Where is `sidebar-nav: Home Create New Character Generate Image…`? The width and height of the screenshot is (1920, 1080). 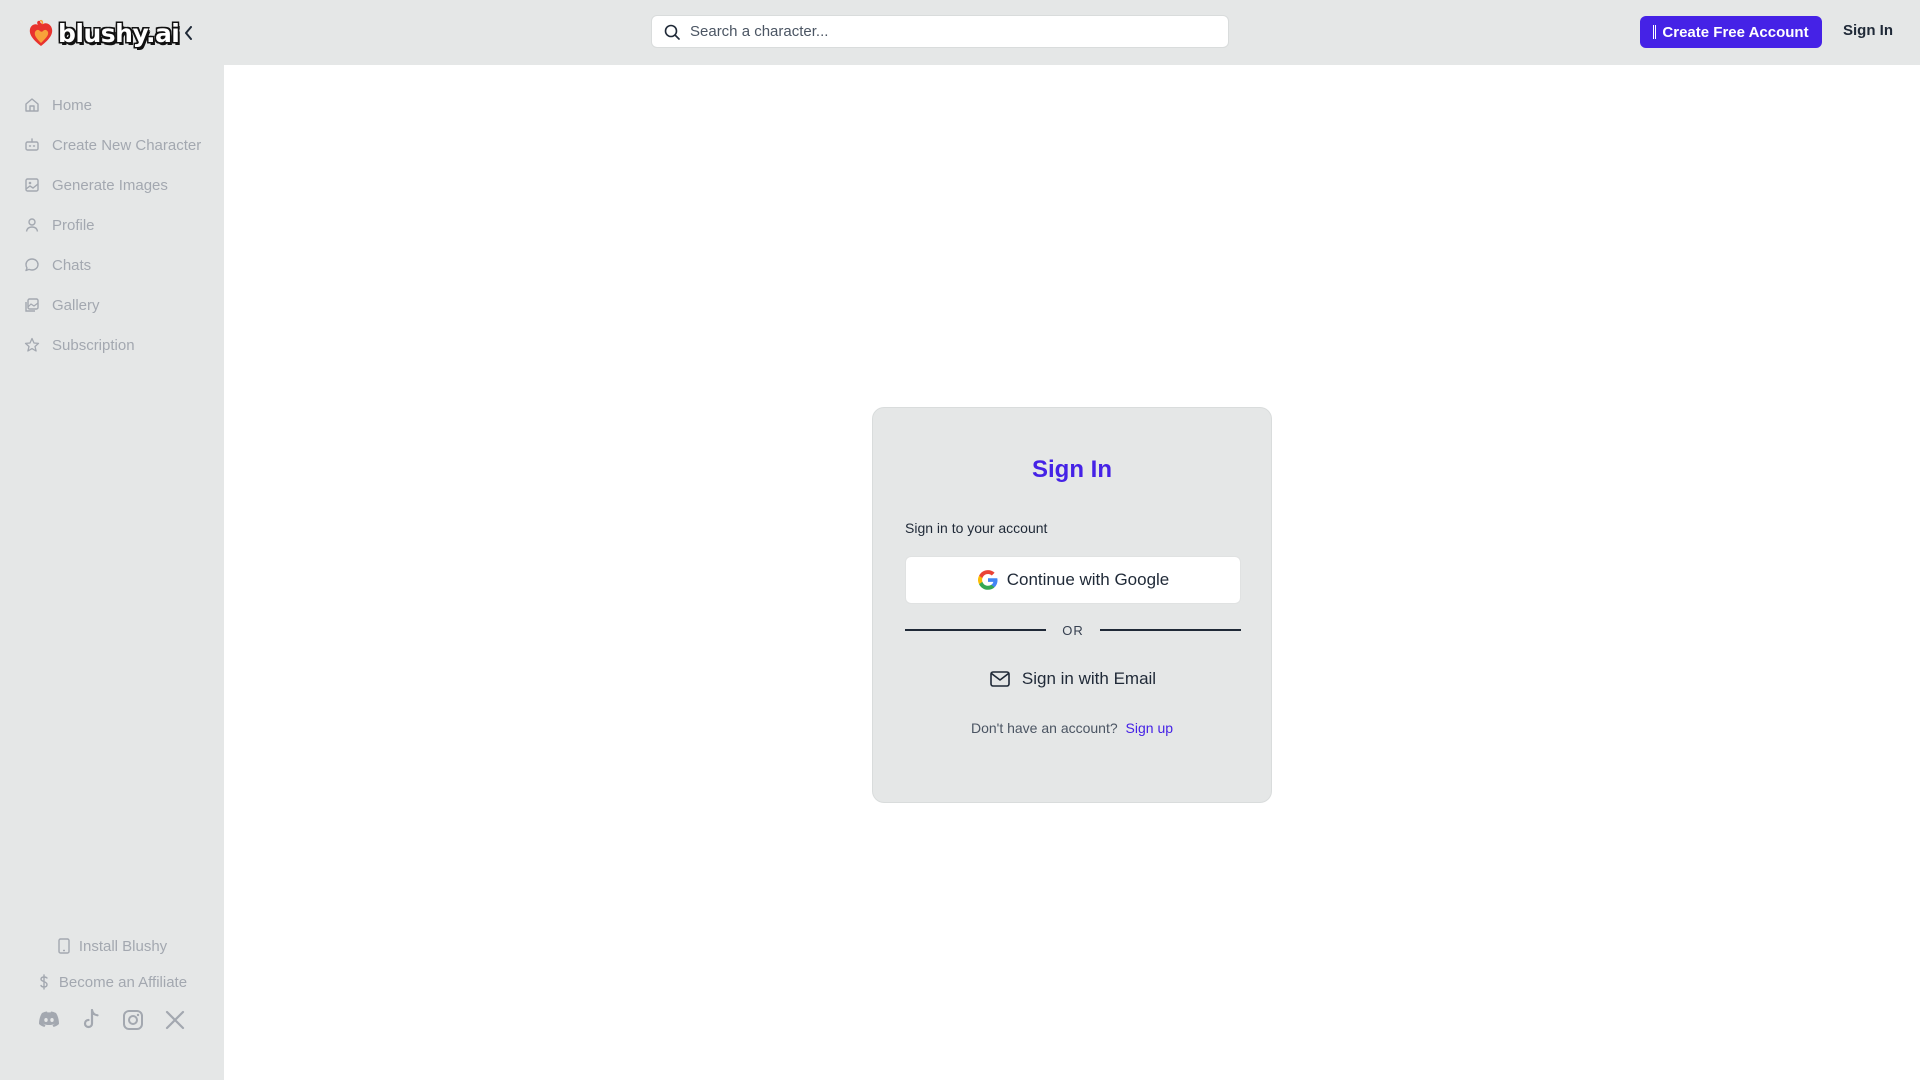
sidebar-nav: Home Create New Character Generate Image… is located at coordinates (112, 225).